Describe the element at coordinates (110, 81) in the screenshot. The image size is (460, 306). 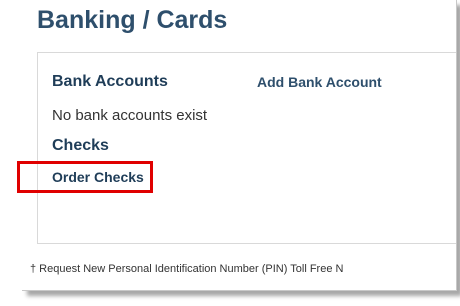
I see `bank-accounts-heading: Bank Accounts` at that location.